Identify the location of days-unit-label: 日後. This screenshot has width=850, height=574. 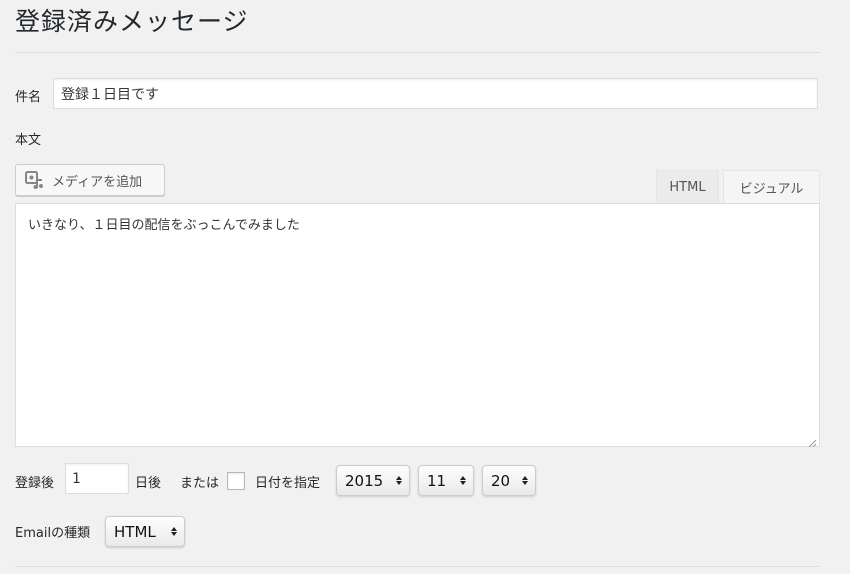
(148, 483).